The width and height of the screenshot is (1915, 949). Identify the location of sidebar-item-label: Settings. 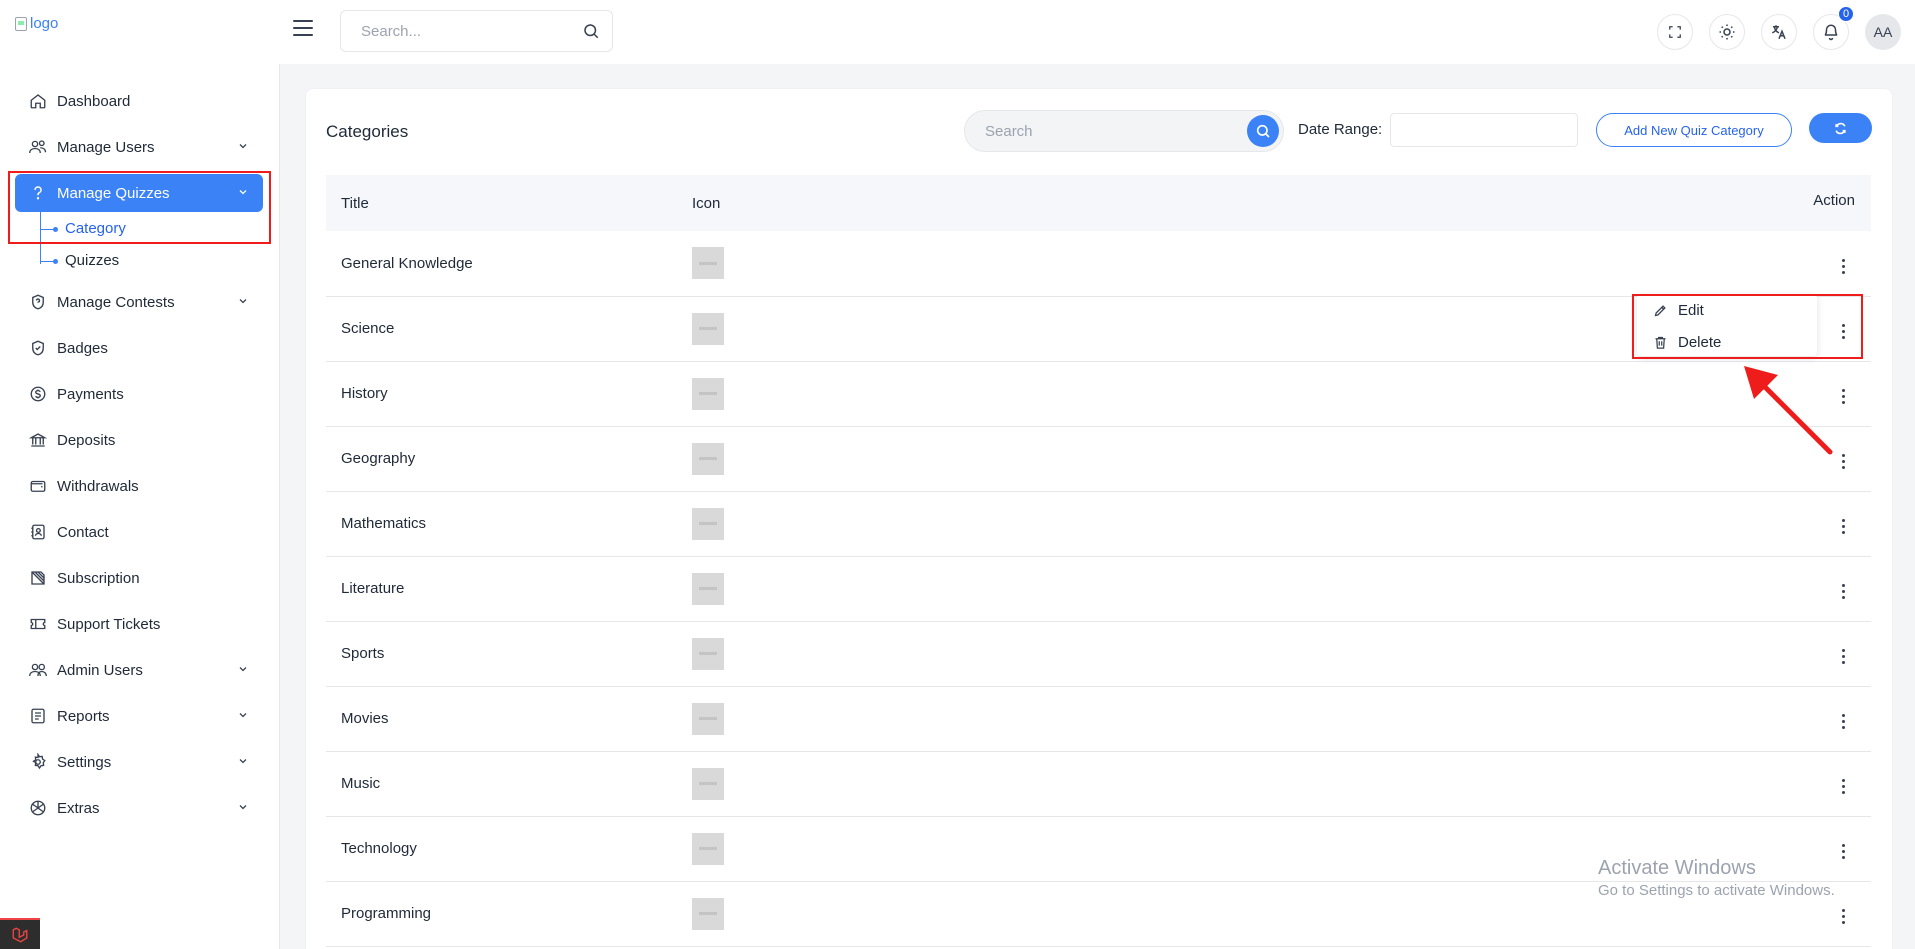
(84, 762).